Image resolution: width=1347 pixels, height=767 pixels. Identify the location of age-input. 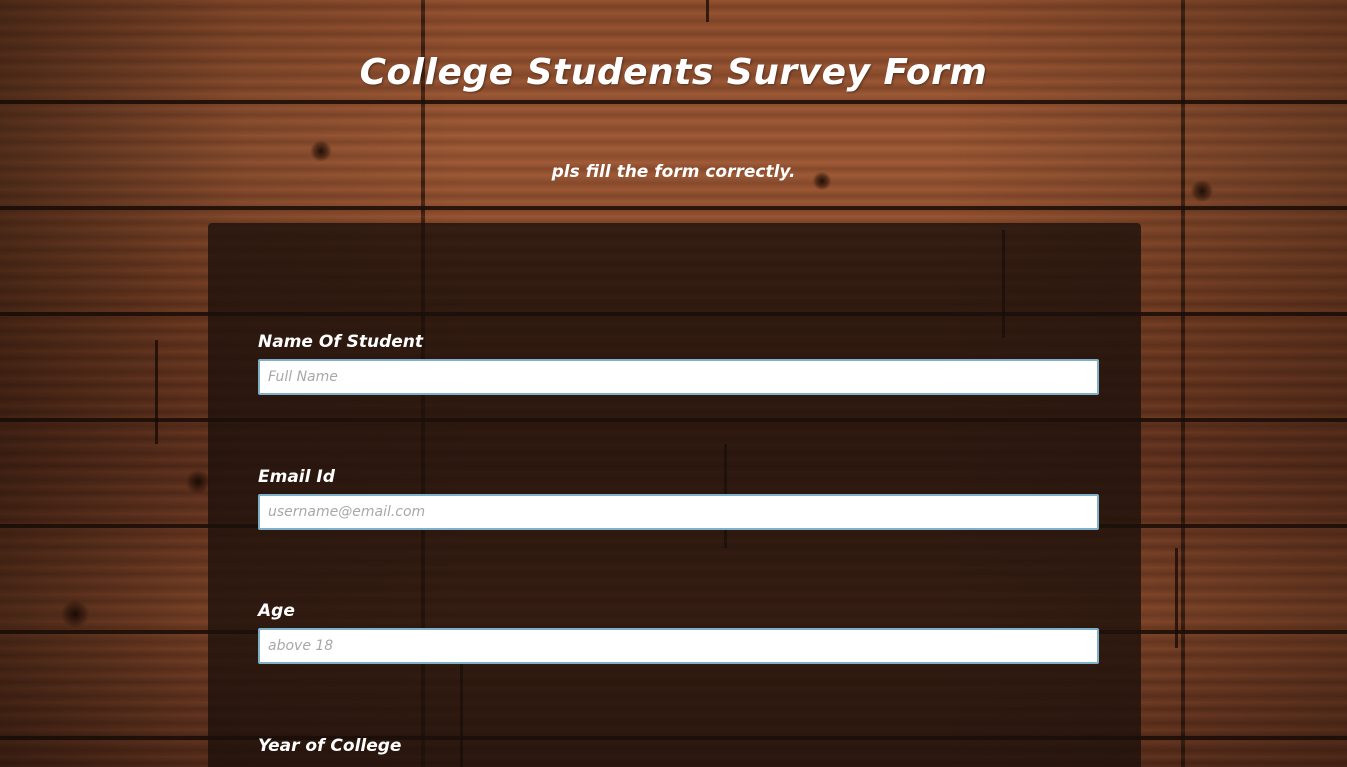
(678, 646).